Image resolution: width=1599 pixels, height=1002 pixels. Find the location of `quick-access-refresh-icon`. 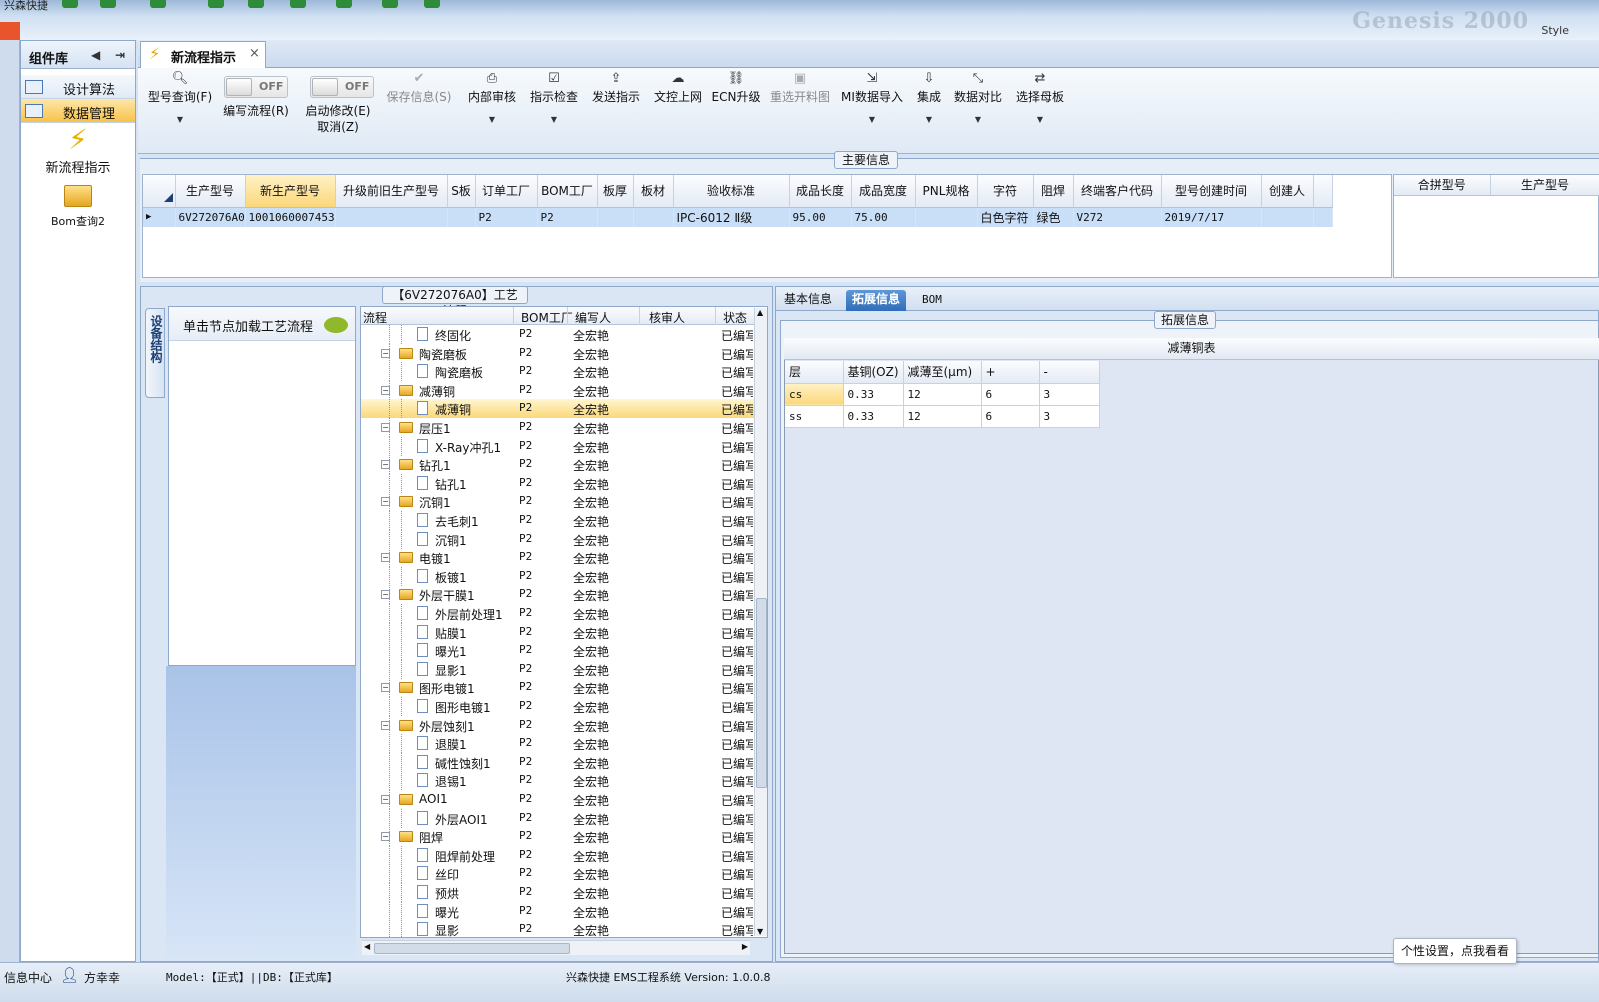

quick-access-refresh-icon is located at coordinates (108, 4).